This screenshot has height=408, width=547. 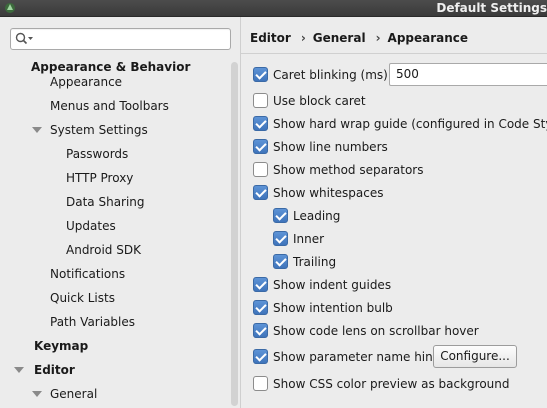 What do you see at coordinates (86, 82) in the screenshot?
I see `tree-item-appearance: Appearance` at bounding box center [86, 82].